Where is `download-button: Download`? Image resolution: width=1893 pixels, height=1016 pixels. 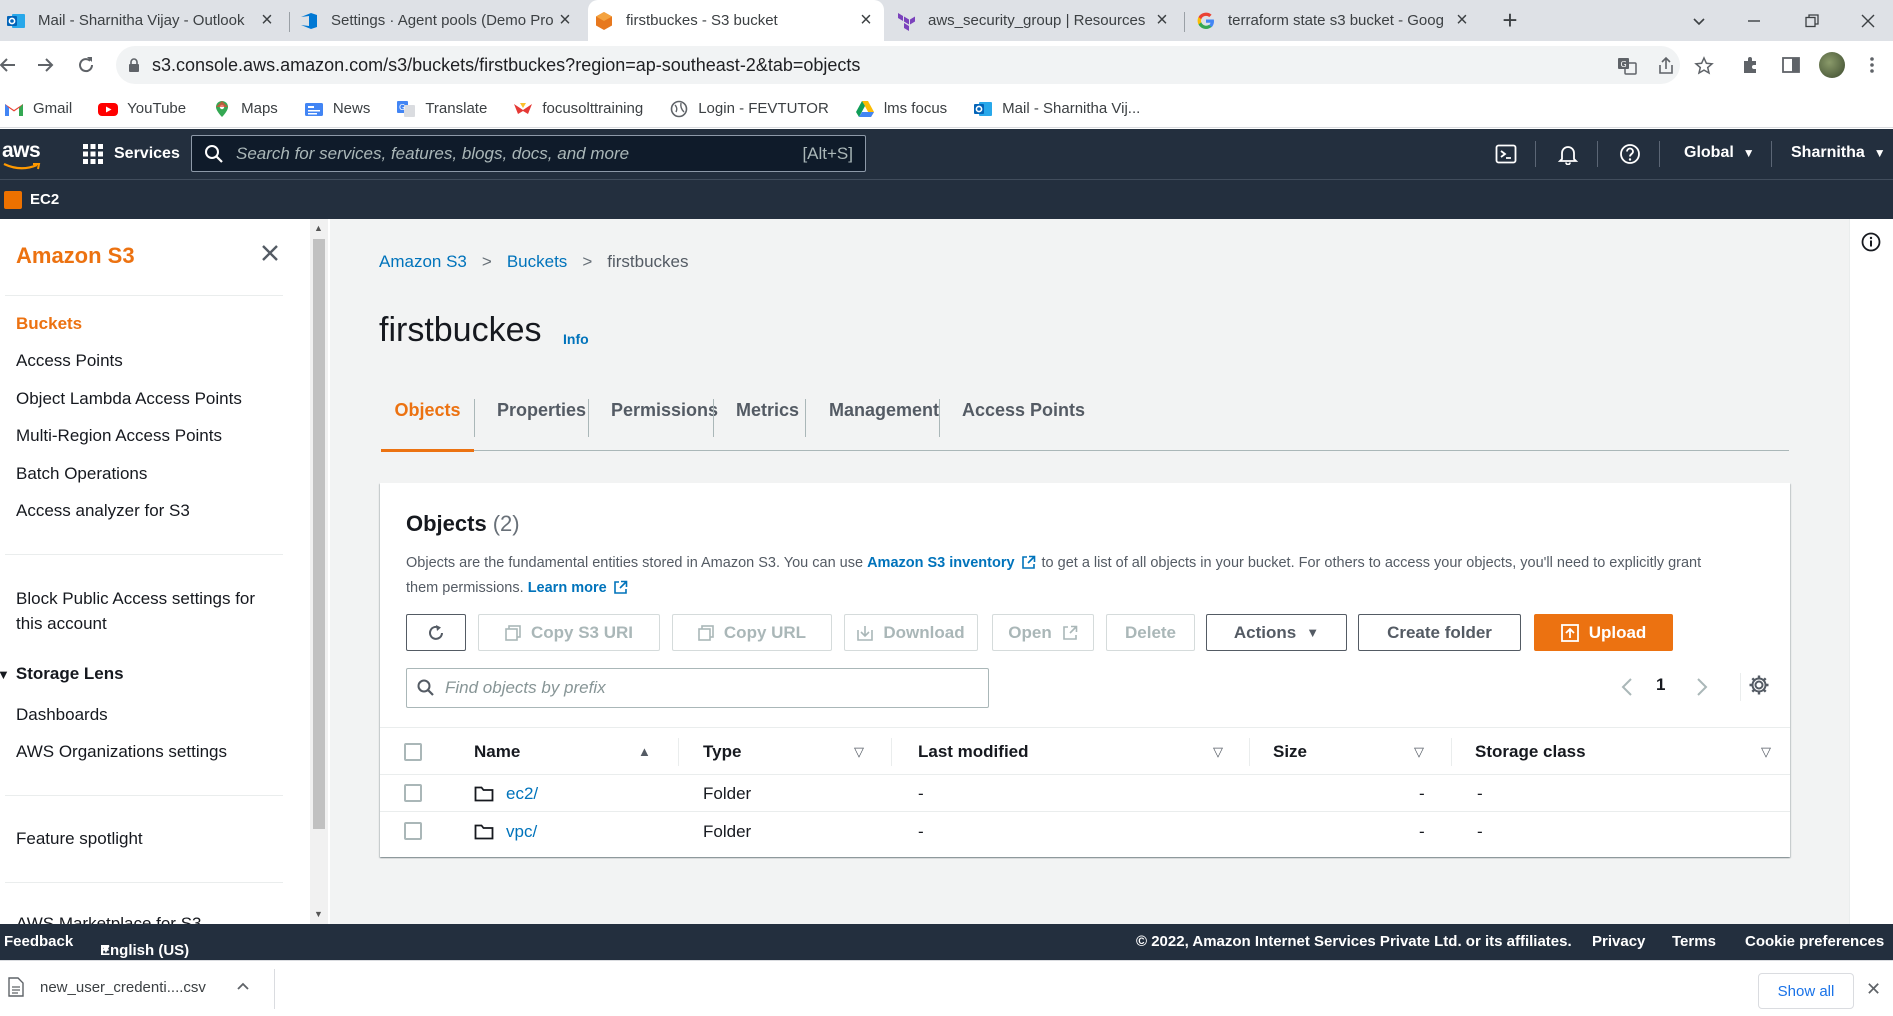
download-button: Download is located at coordinates (911, 632).